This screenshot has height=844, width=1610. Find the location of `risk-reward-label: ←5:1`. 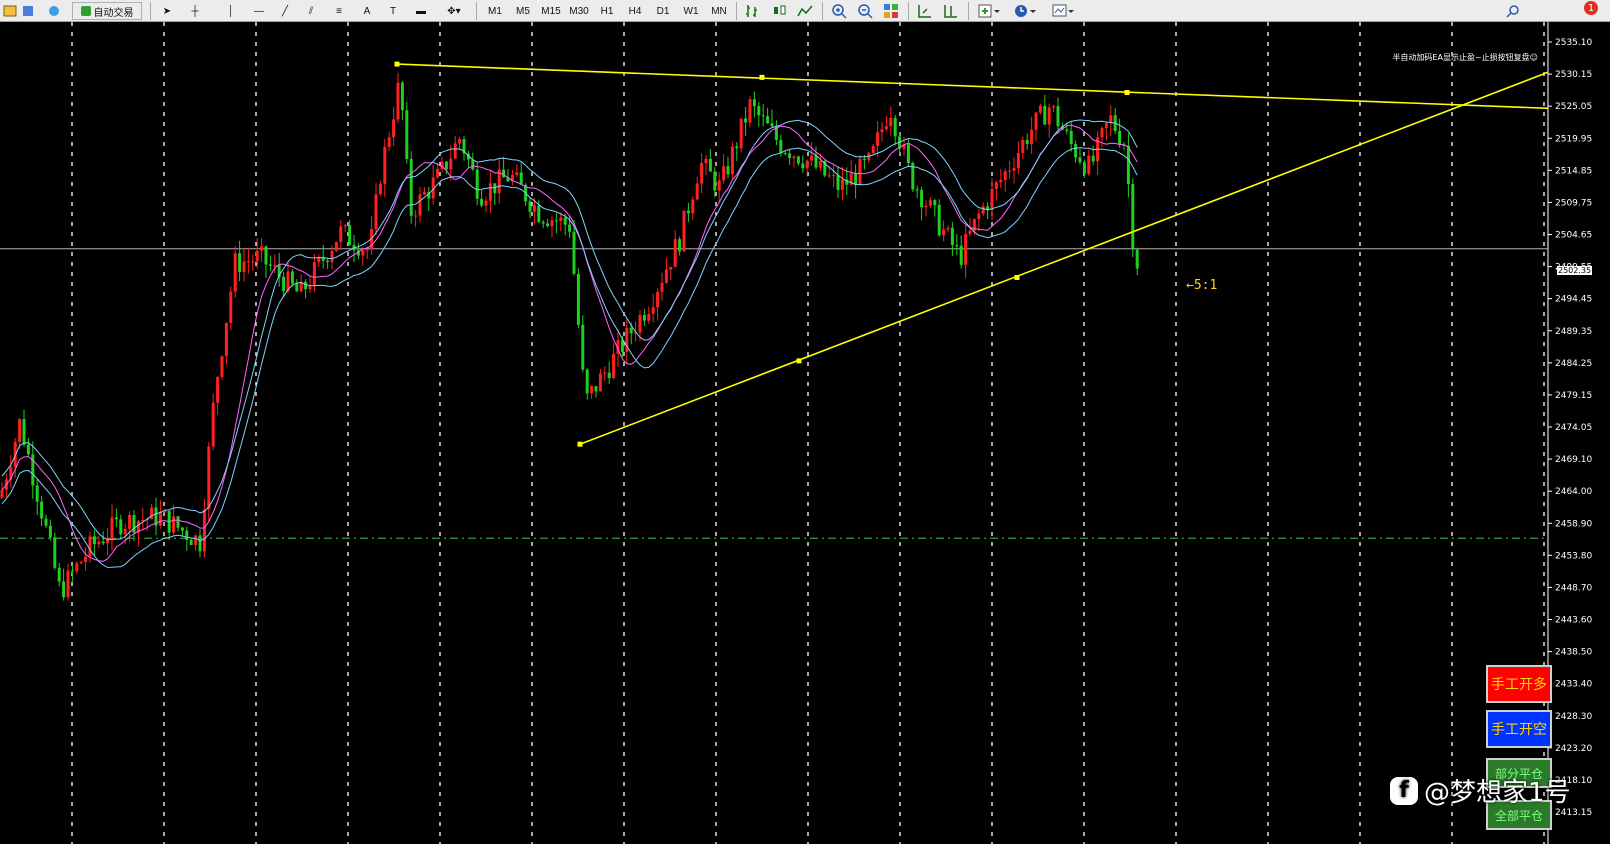

risk-reward-label: ←5:1 is located at coordinates (1202, 285).